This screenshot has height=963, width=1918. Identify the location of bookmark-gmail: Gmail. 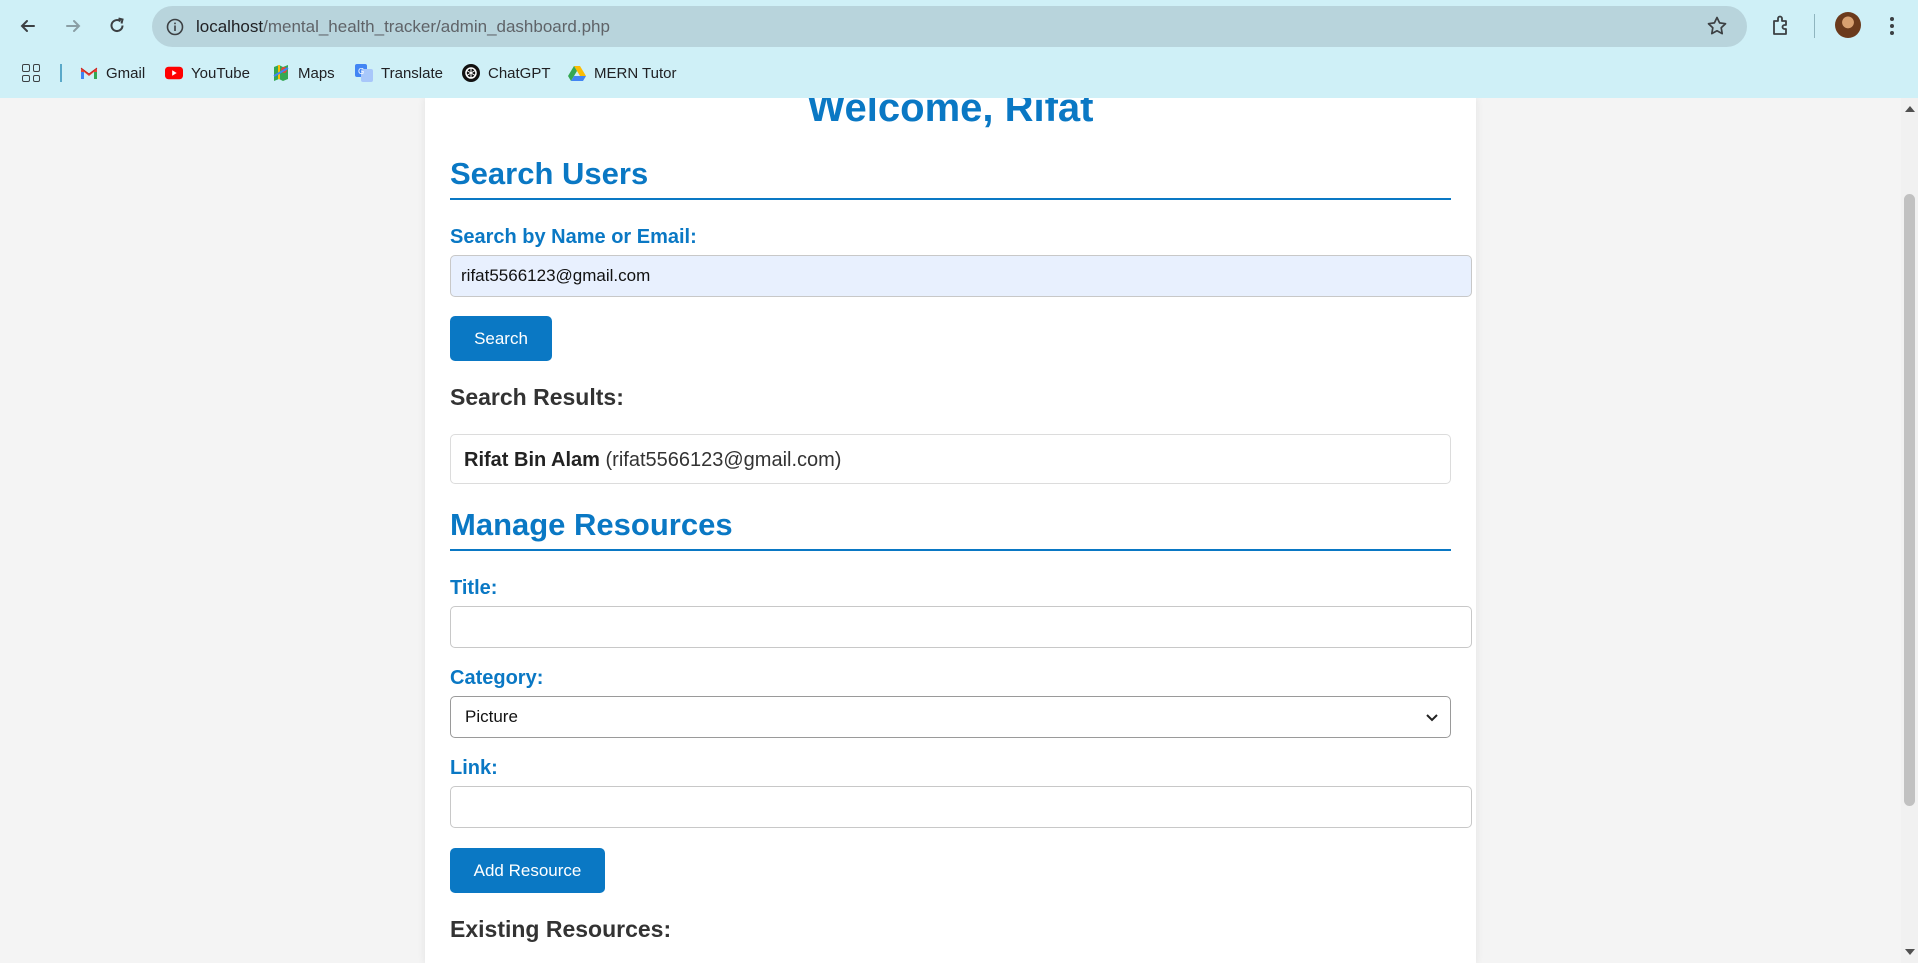
(112, 73).